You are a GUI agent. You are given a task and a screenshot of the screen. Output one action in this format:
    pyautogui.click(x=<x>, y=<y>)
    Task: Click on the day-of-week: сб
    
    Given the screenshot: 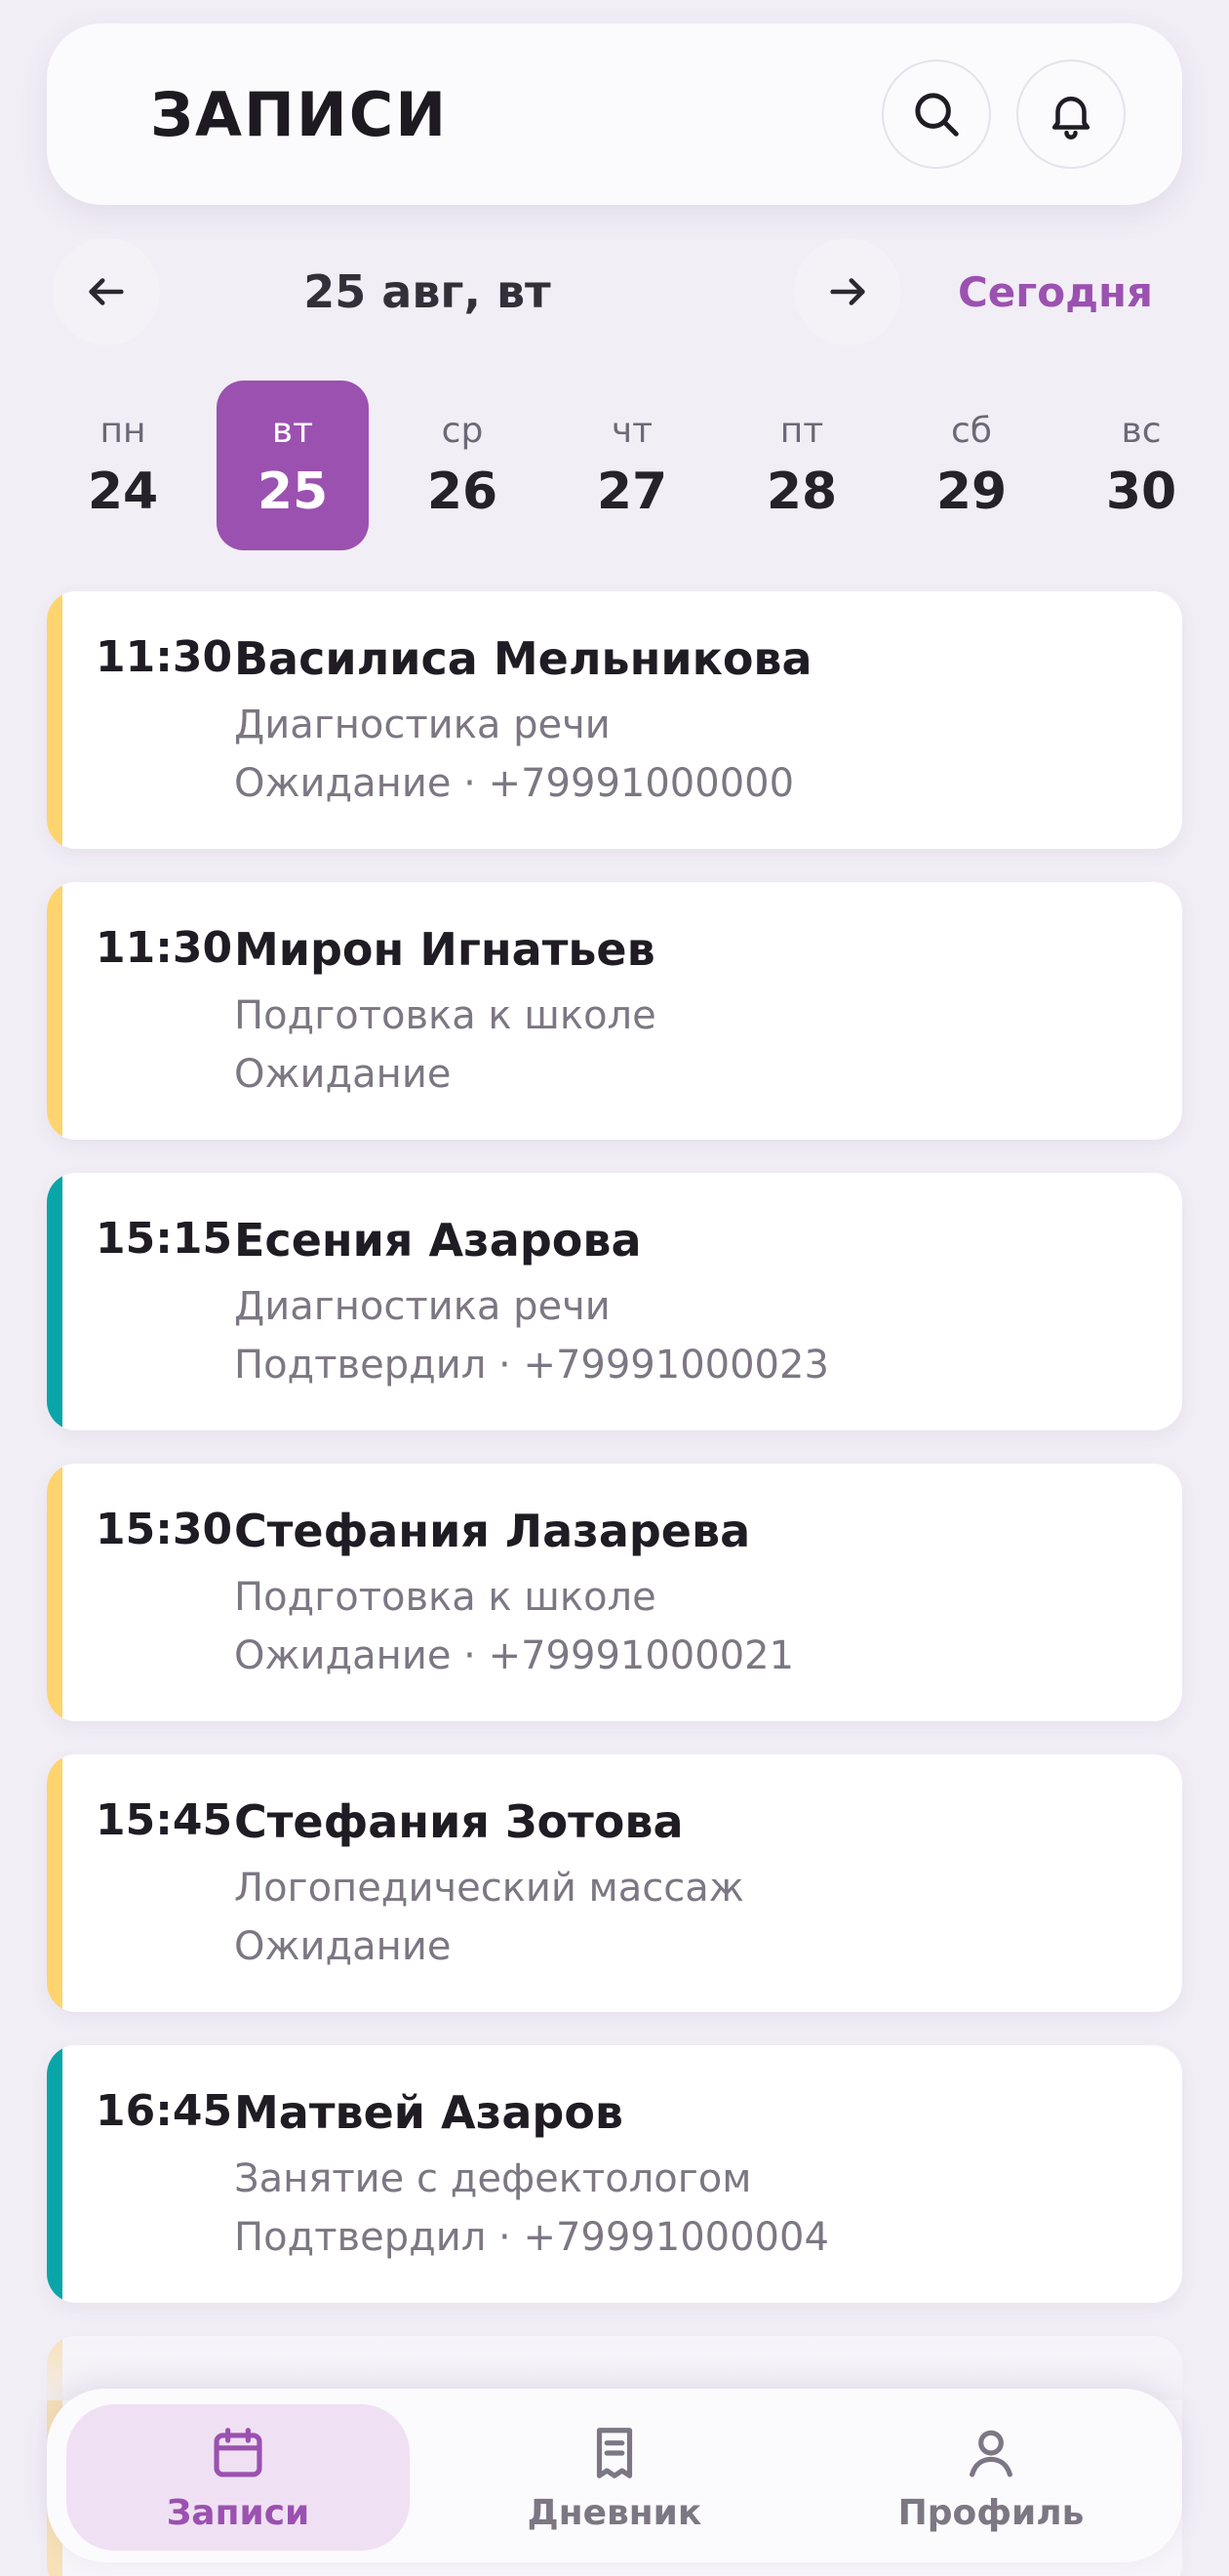 What is the action you would take?
    pyautogui.click(x=971, y=431)
    